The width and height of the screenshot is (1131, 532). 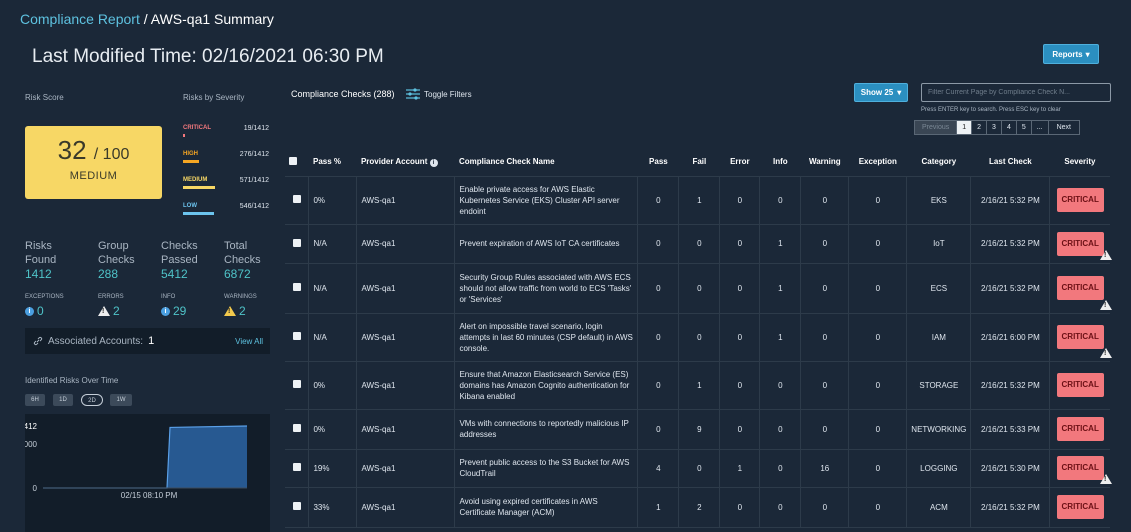 What do you see at coordinates (979, 127) in the screenshot?
I see `pagination-page-2: 2` at bounding box center [979, 127].